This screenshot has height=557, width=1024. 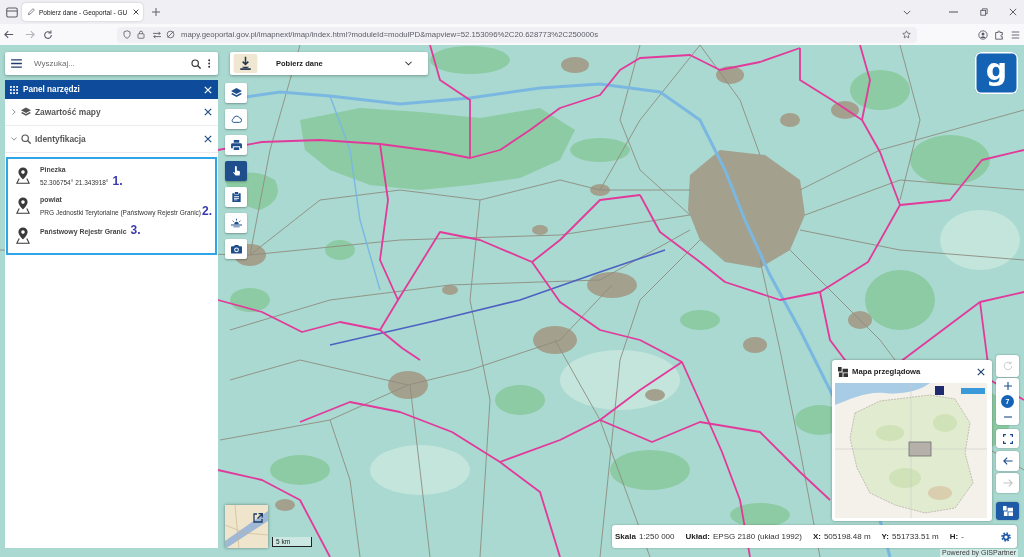 I want to click on overview-map-button, so click(x=1007, y=511).